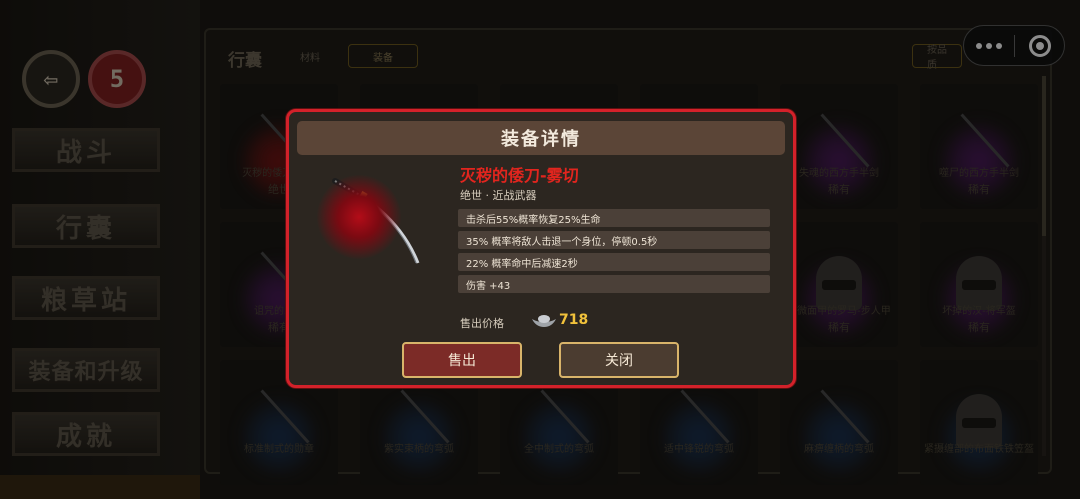 This screenshot has height=499, width=1080. Describe the element at coordinates (541, 138) in the screenshot. I see `dialog-title: 装备详情` at that location.